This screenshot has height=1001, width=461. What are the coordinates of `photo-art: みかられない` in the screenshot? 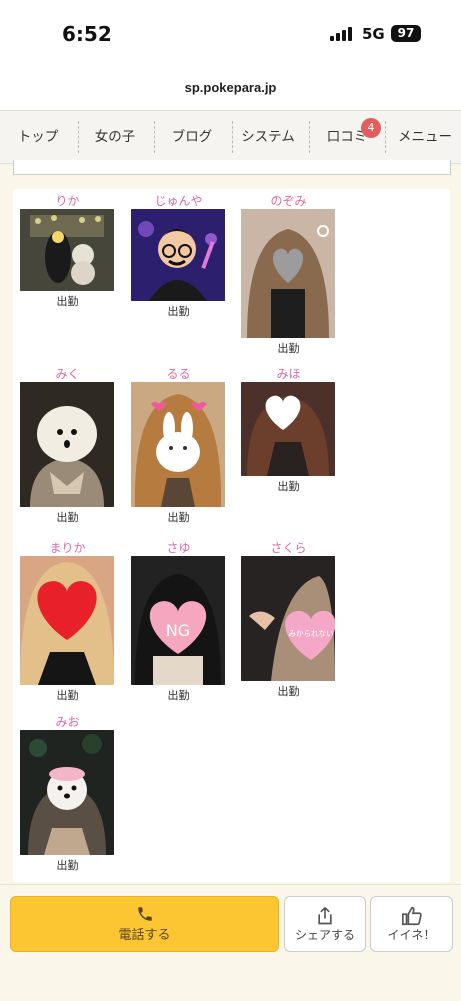 It's located at (288, 618).